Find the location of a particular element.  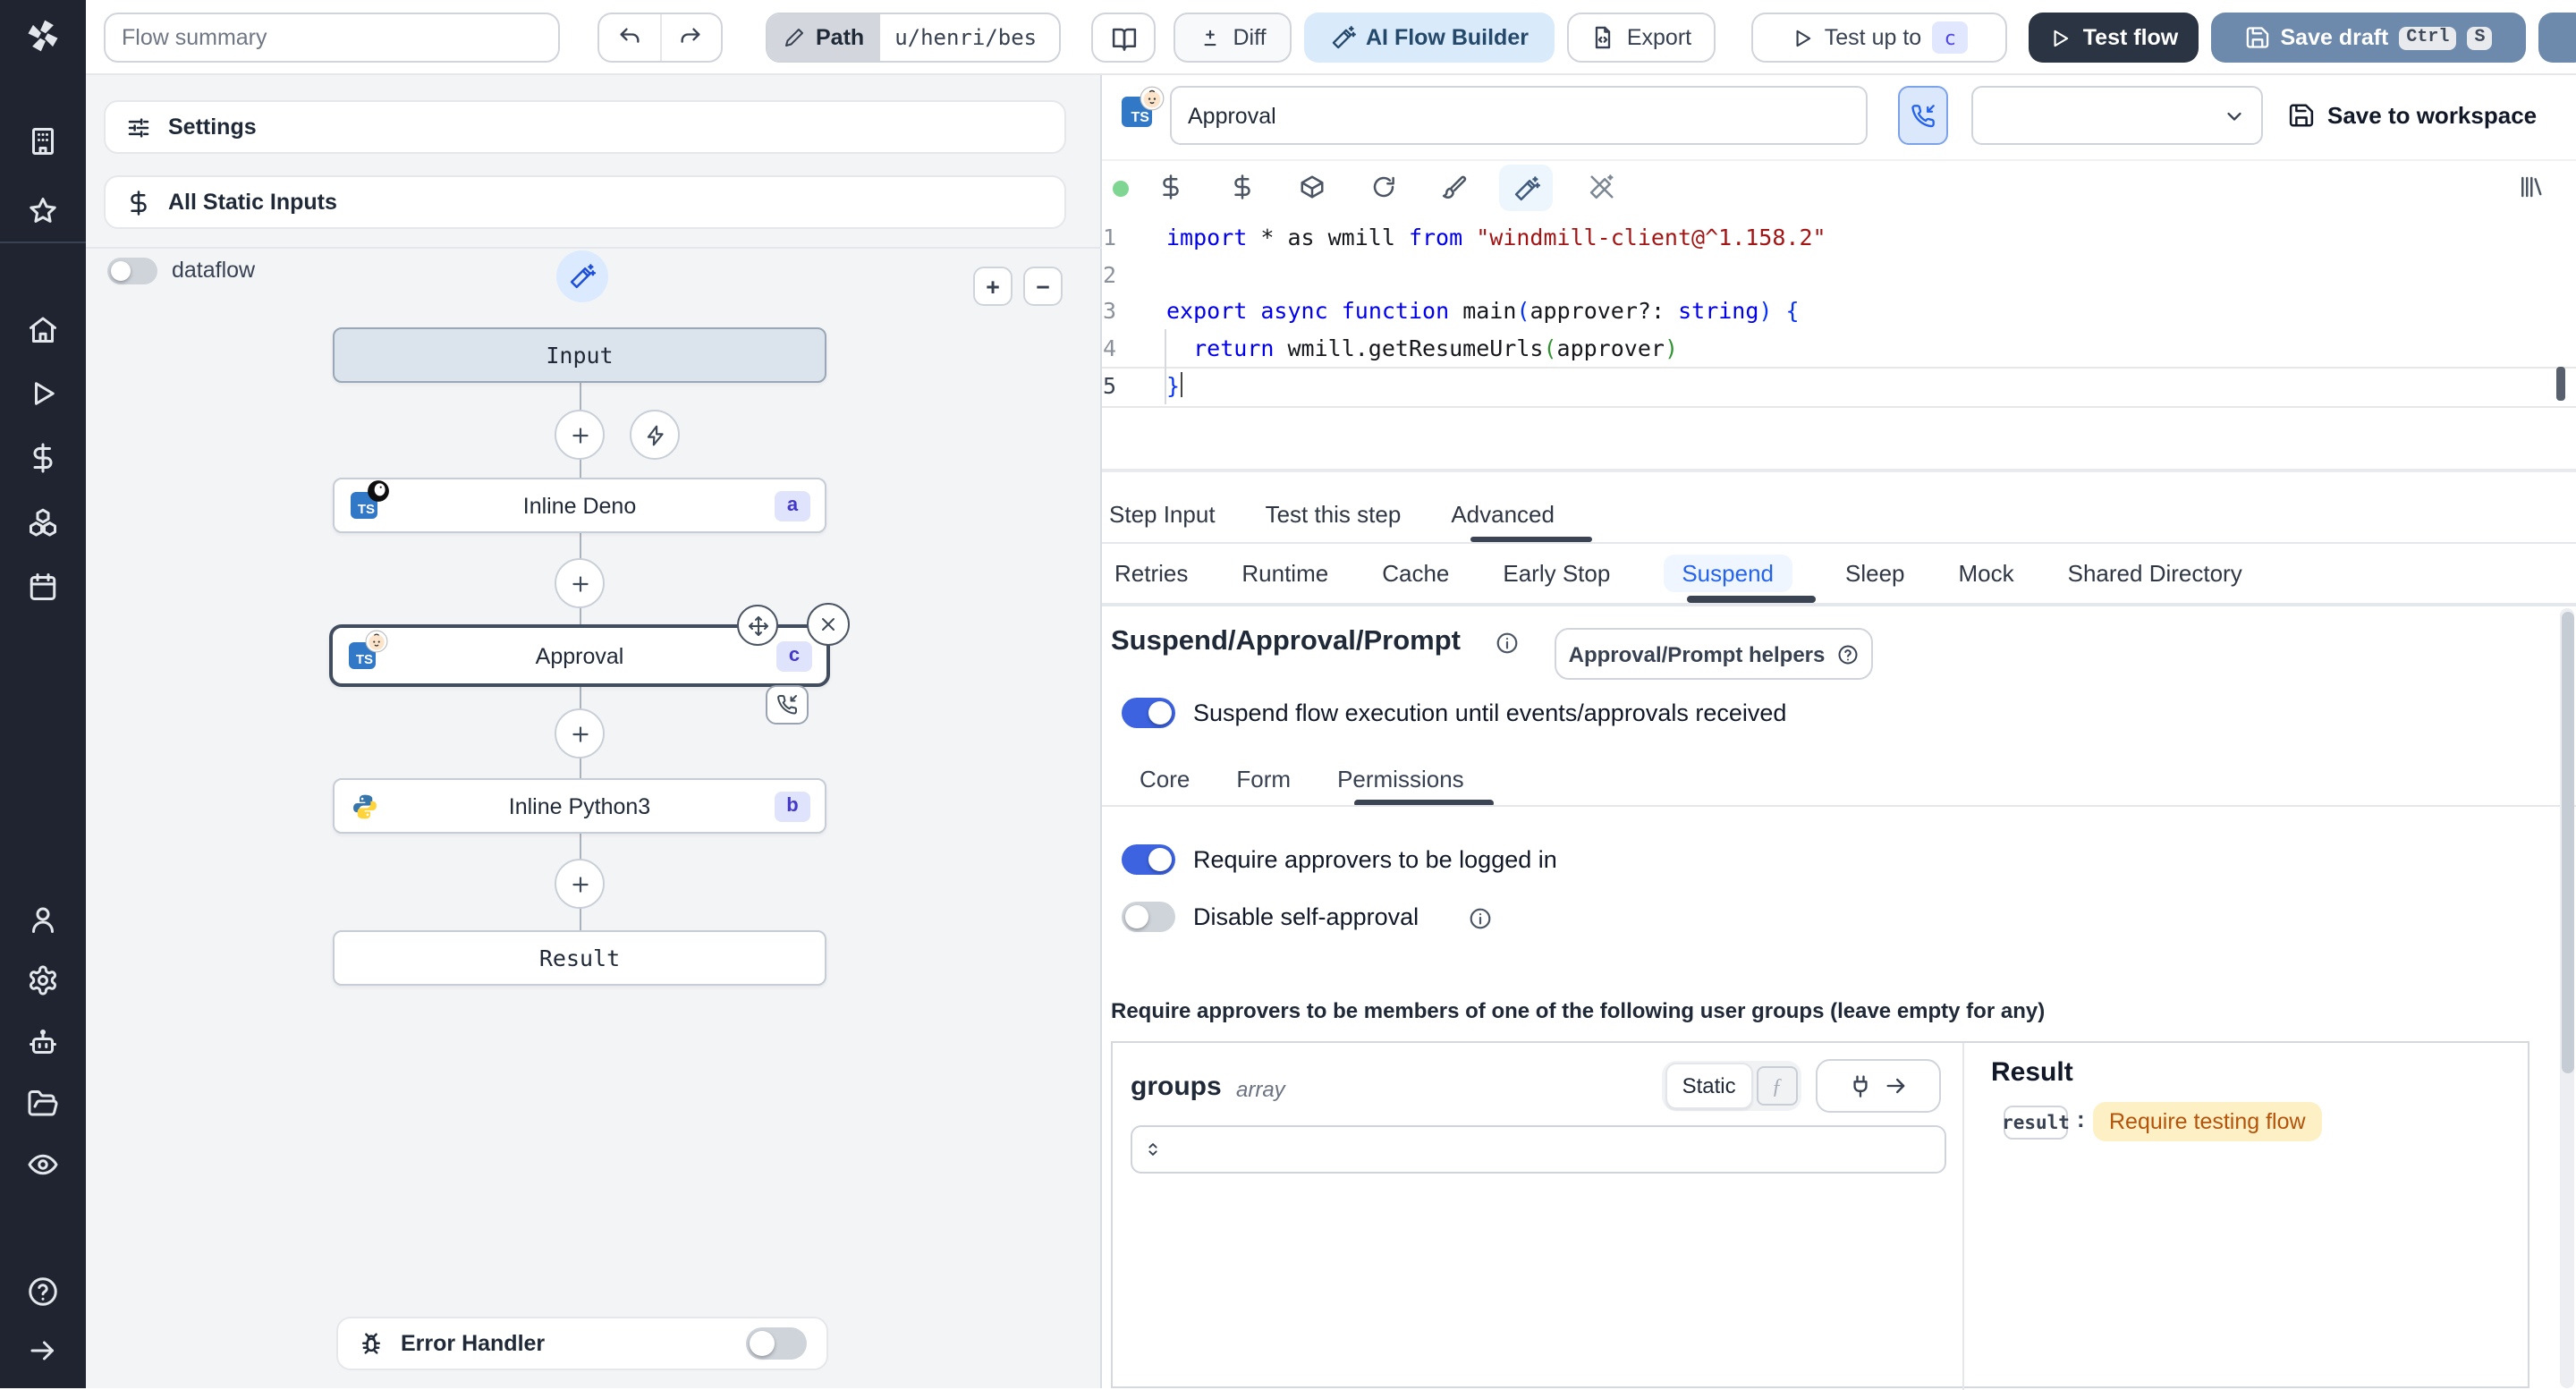

function-toggle-icon: ƒ is located at coordinates (1777, 1086).